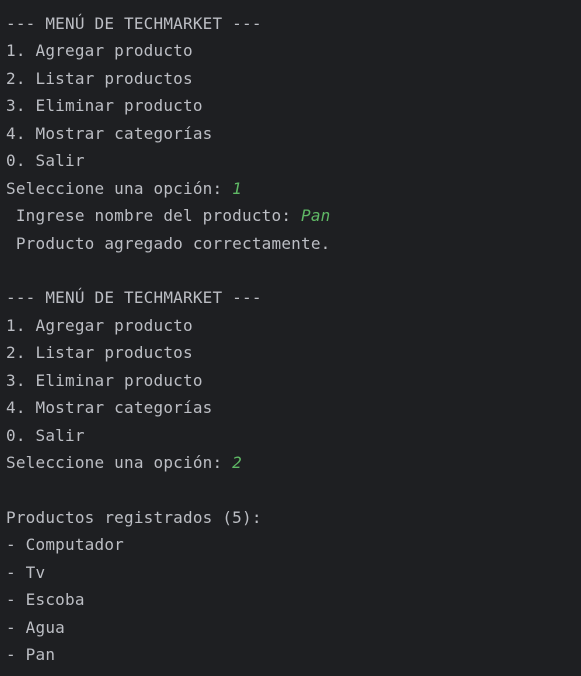 Image resolution: width=581 pixels, height=676 pixels. What do you see at coordinates (293, 599) in the screenshot?
I see `product-list-item: - Escoba` at bounding box center [293, 599].